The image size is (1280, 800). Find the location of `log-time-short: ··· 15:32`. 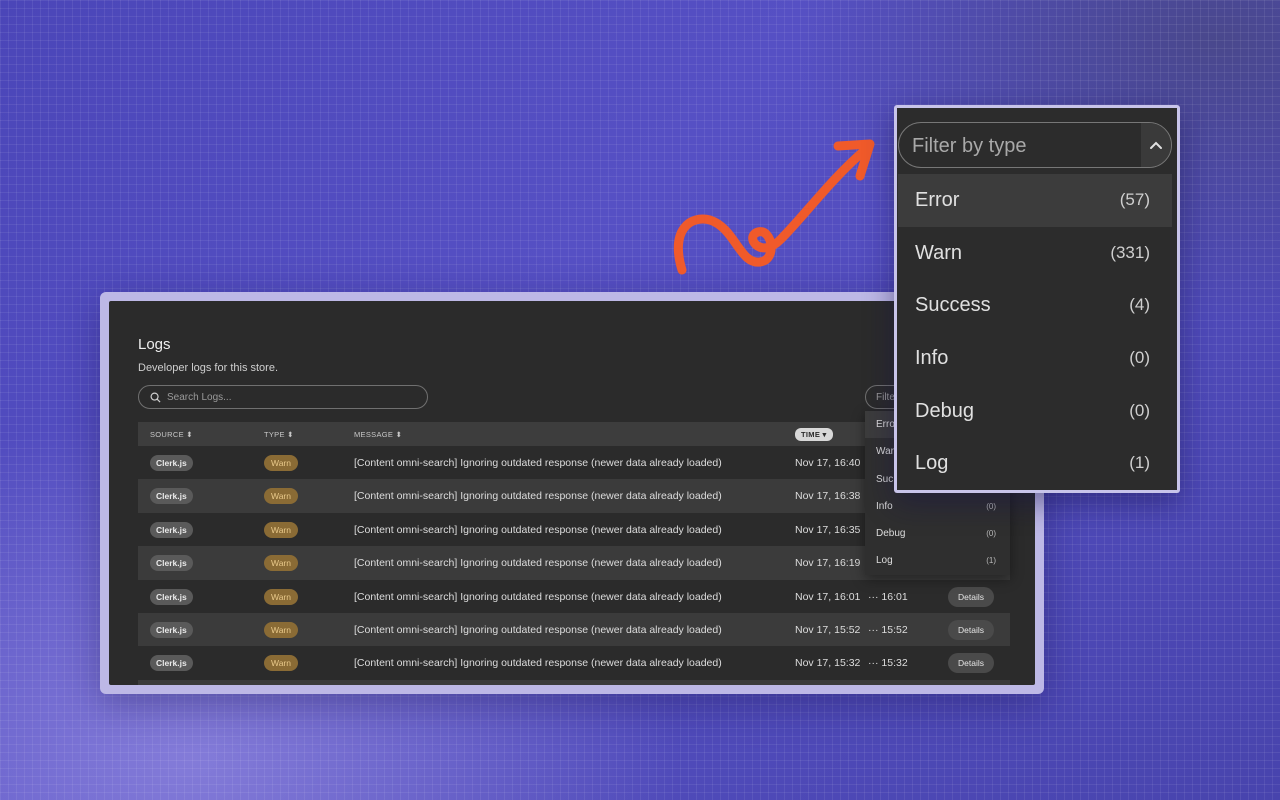

log-time-short: ··· 15:32 is located at coordinates (888, 663).